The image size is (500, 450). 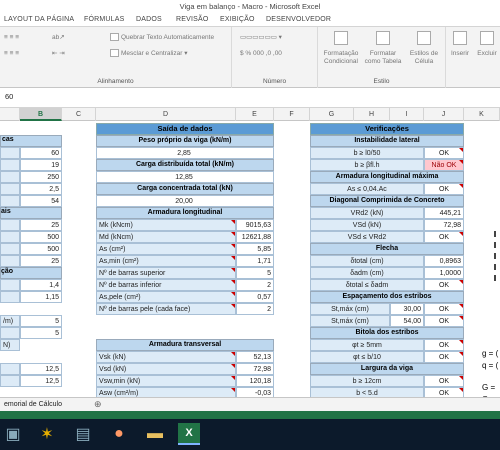 What do you see at coordinates (189, 434) in the screenshot?
I see `excel-icon: X` at bounding box center [189, 434].